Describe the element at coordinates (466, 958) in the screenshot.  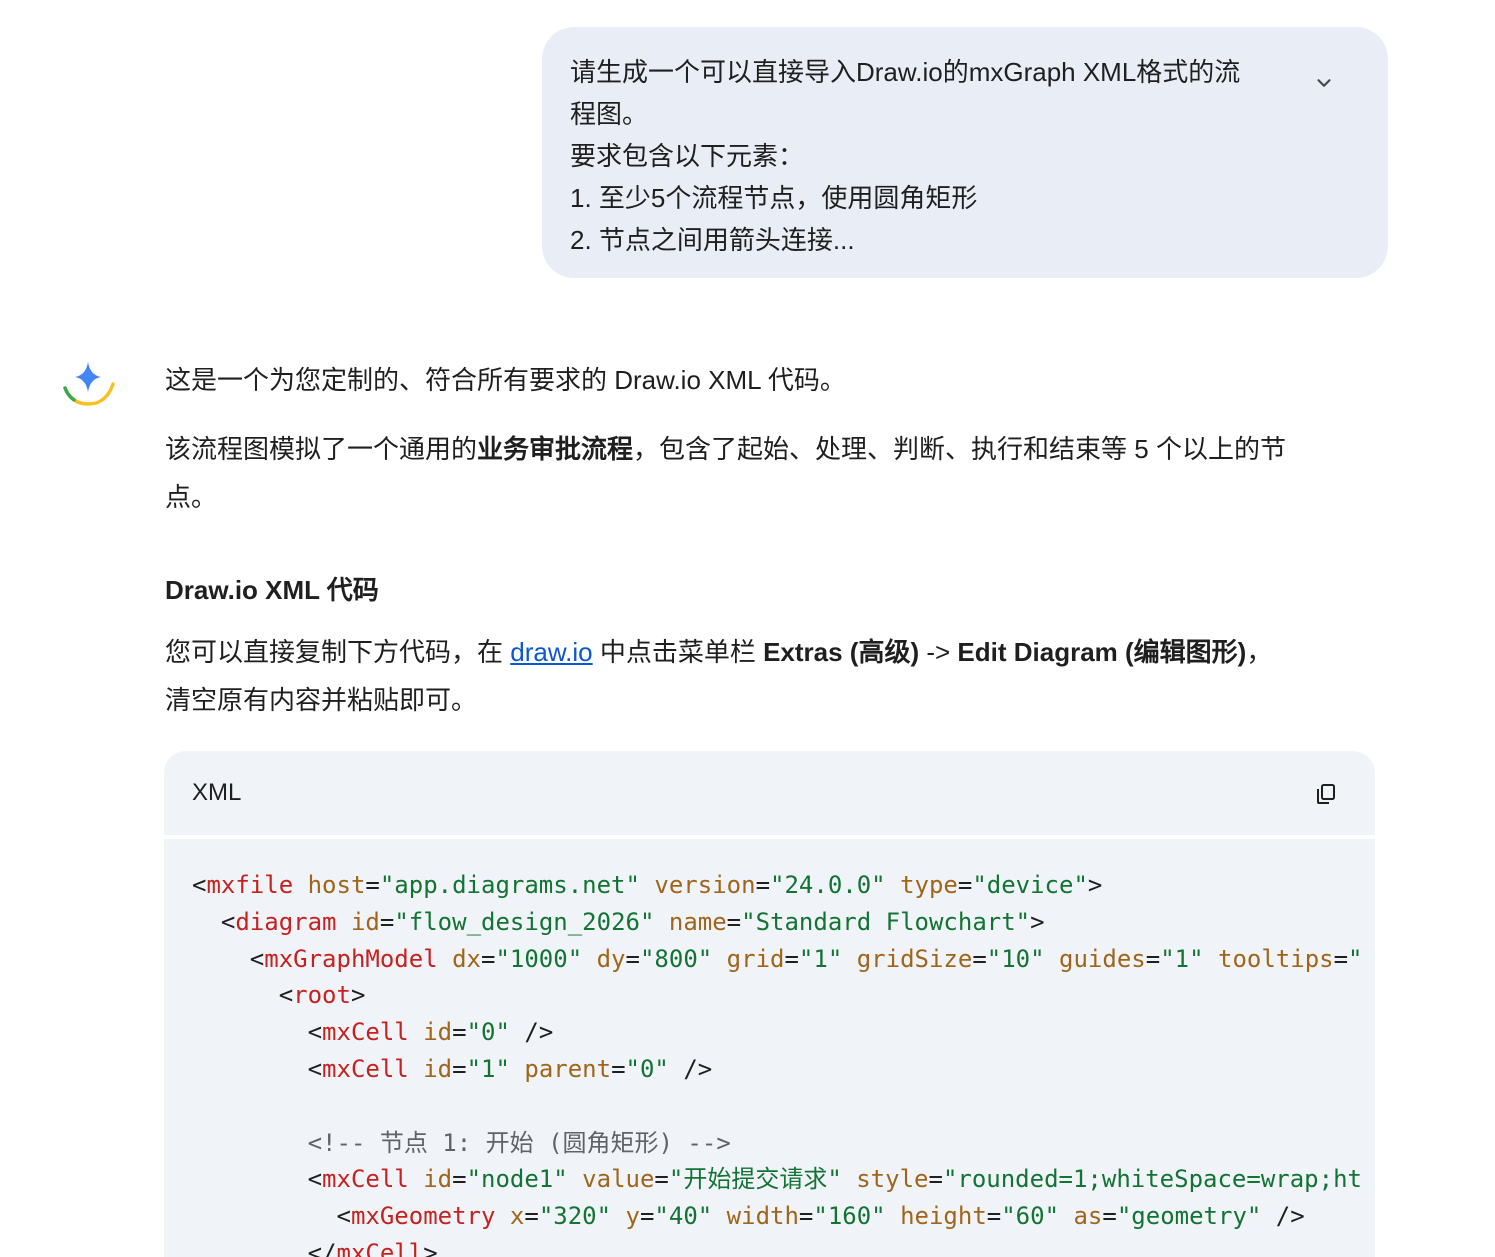
I see `code-token: dx` at that location.